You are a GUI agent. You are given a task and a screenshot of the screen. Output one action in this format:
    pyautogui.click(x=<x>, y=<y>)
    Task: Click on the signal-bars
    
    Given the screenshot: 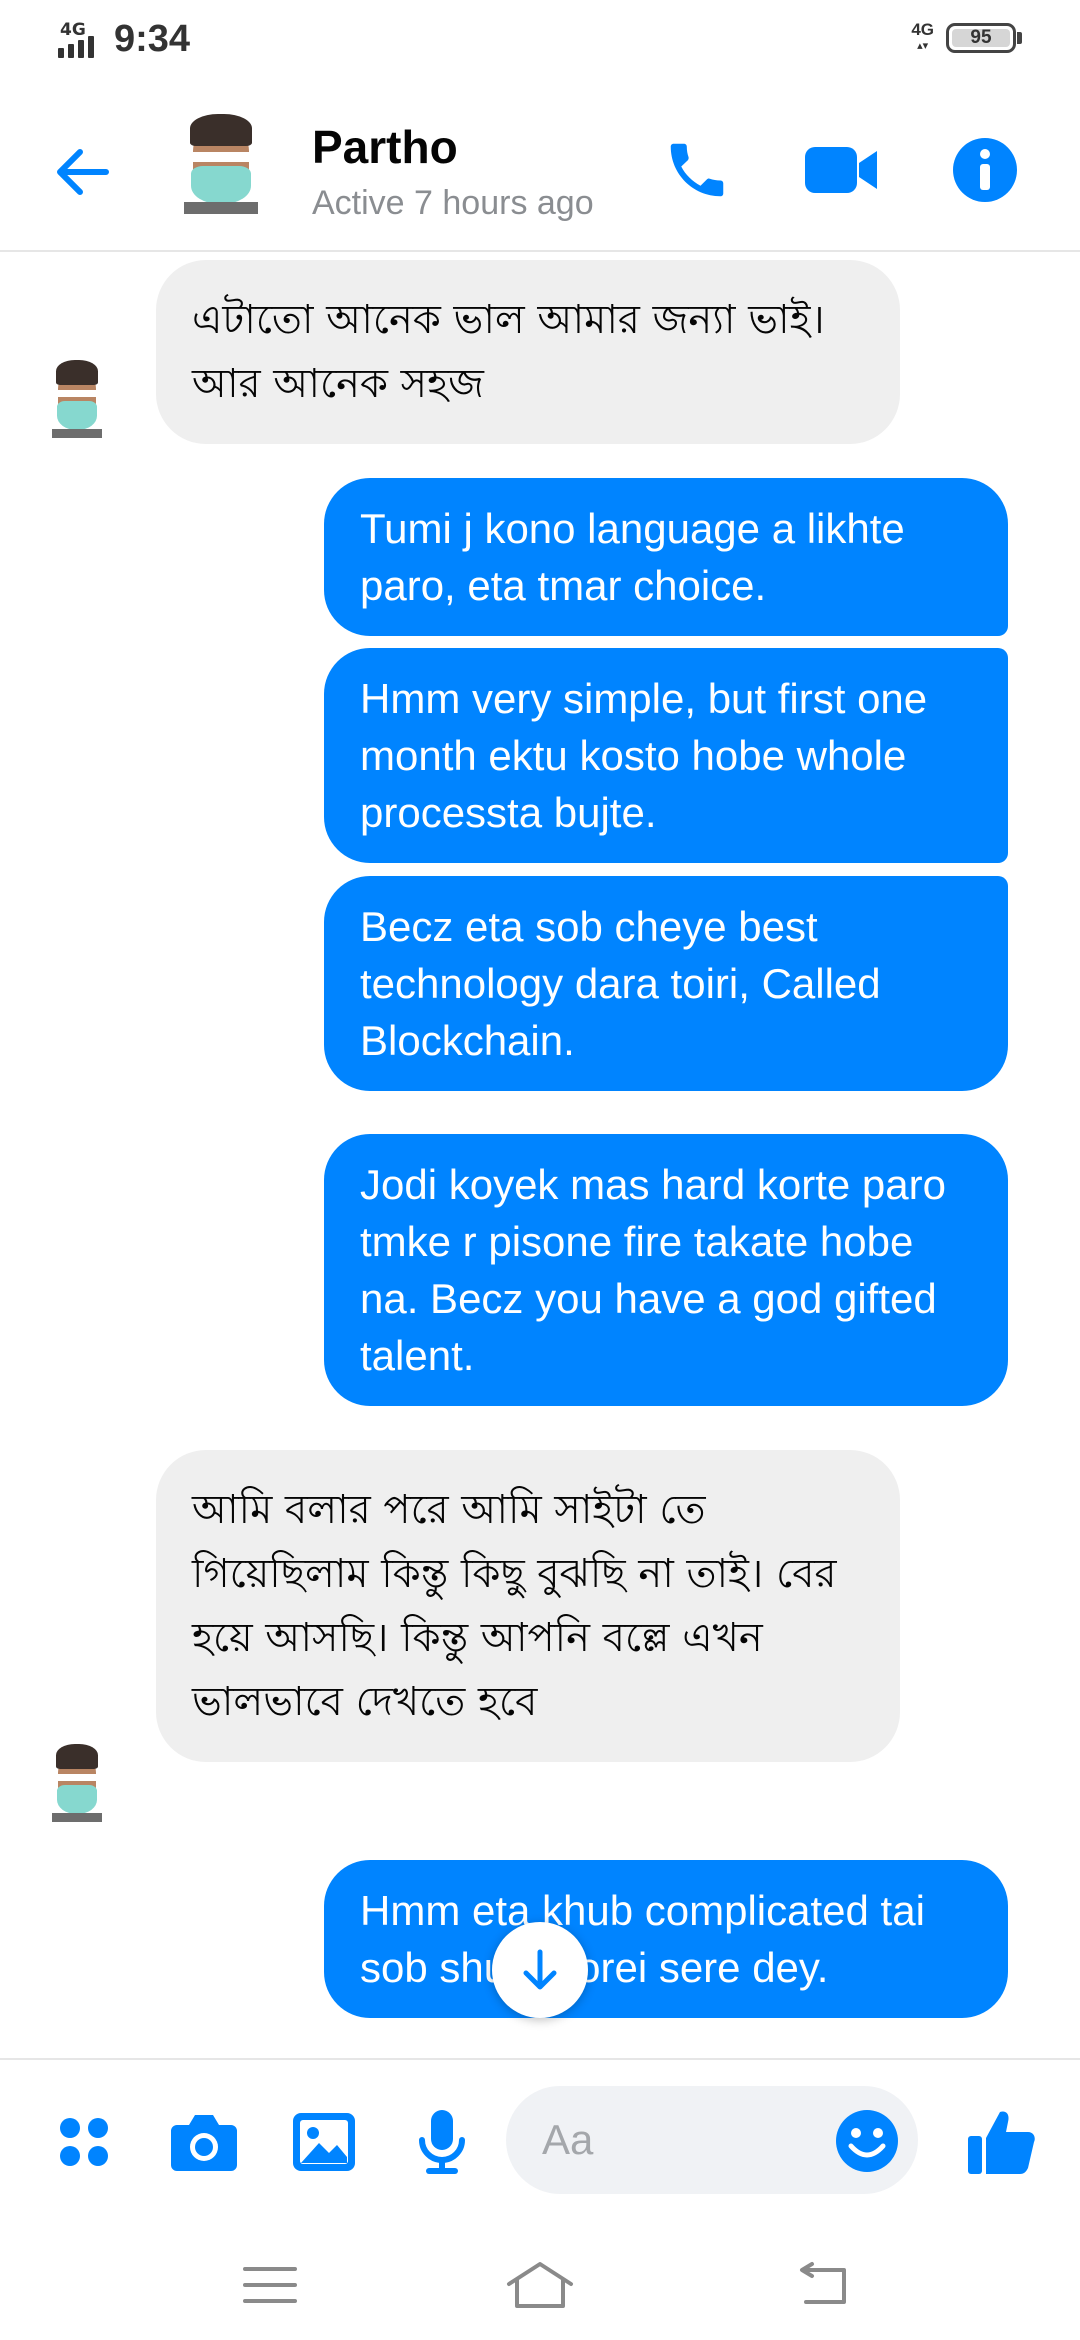 What is the action you would take?
    pyautogui.click(x=76, y=46)
    